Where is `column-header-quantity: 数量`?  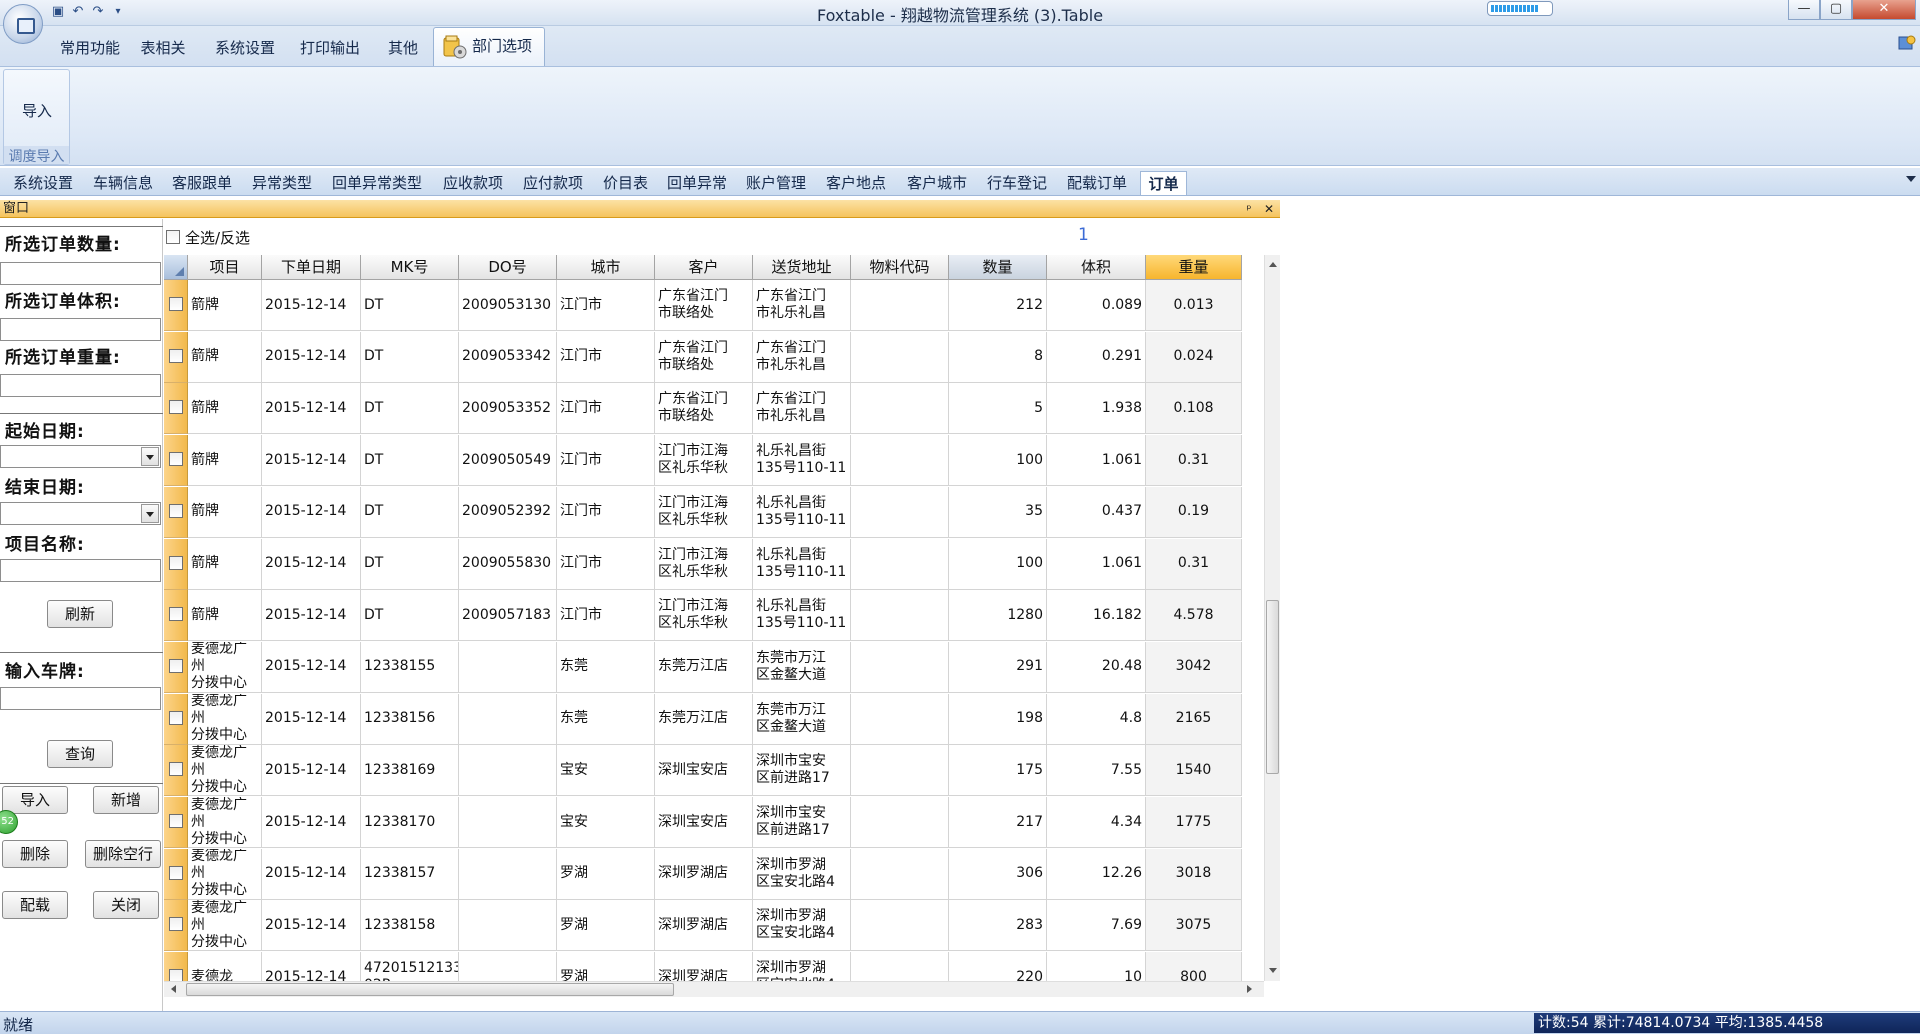 column-header-quantity: 数量 is located at coordinates (998, 267).